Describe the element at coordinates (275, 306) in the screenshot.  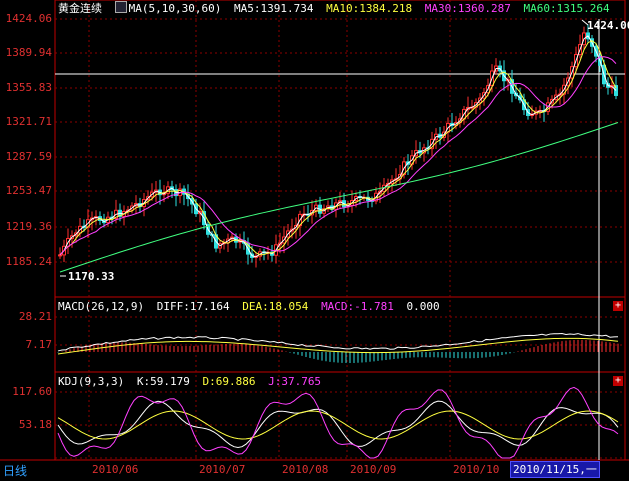
I see `dea-value: DEA:18.054` at that location.